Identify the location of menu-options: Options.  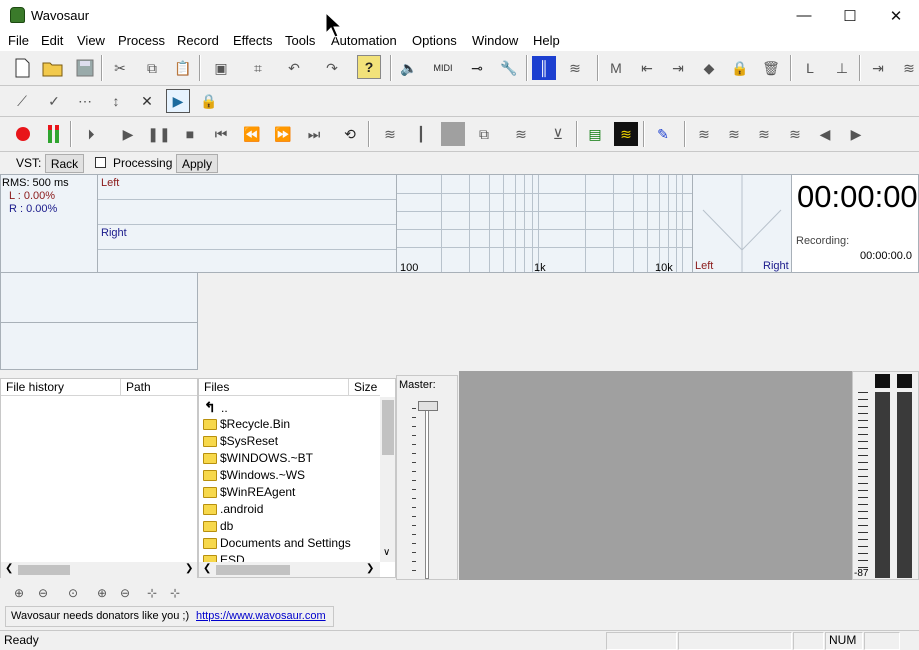
(434, 40).